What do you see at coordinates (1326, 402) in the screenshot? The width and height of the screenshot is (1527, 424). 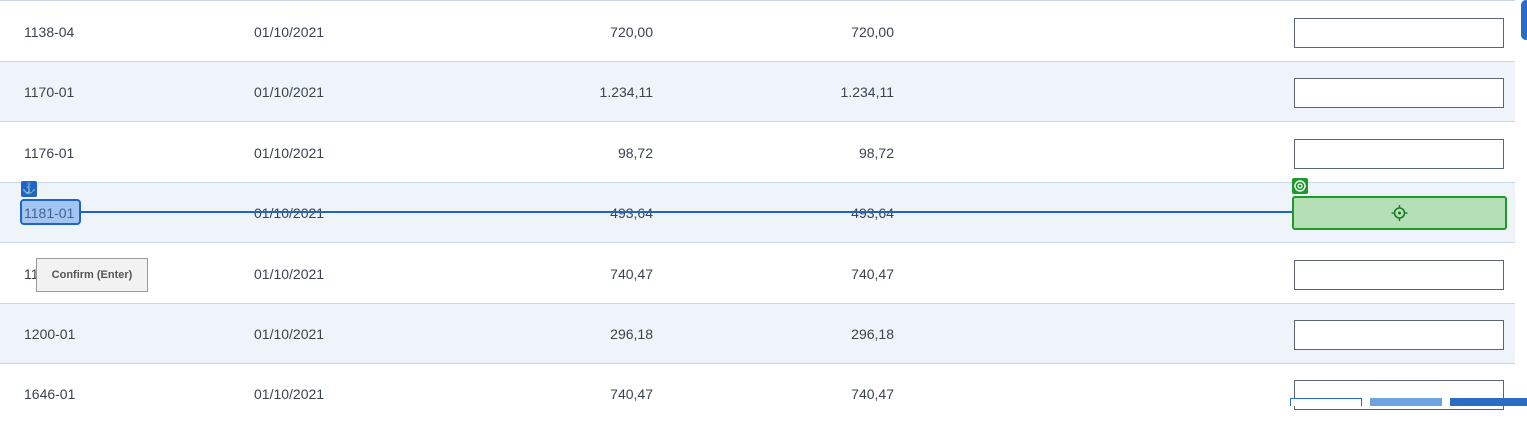 I see `footer-button-outline` at bounding box center [1326, 402].